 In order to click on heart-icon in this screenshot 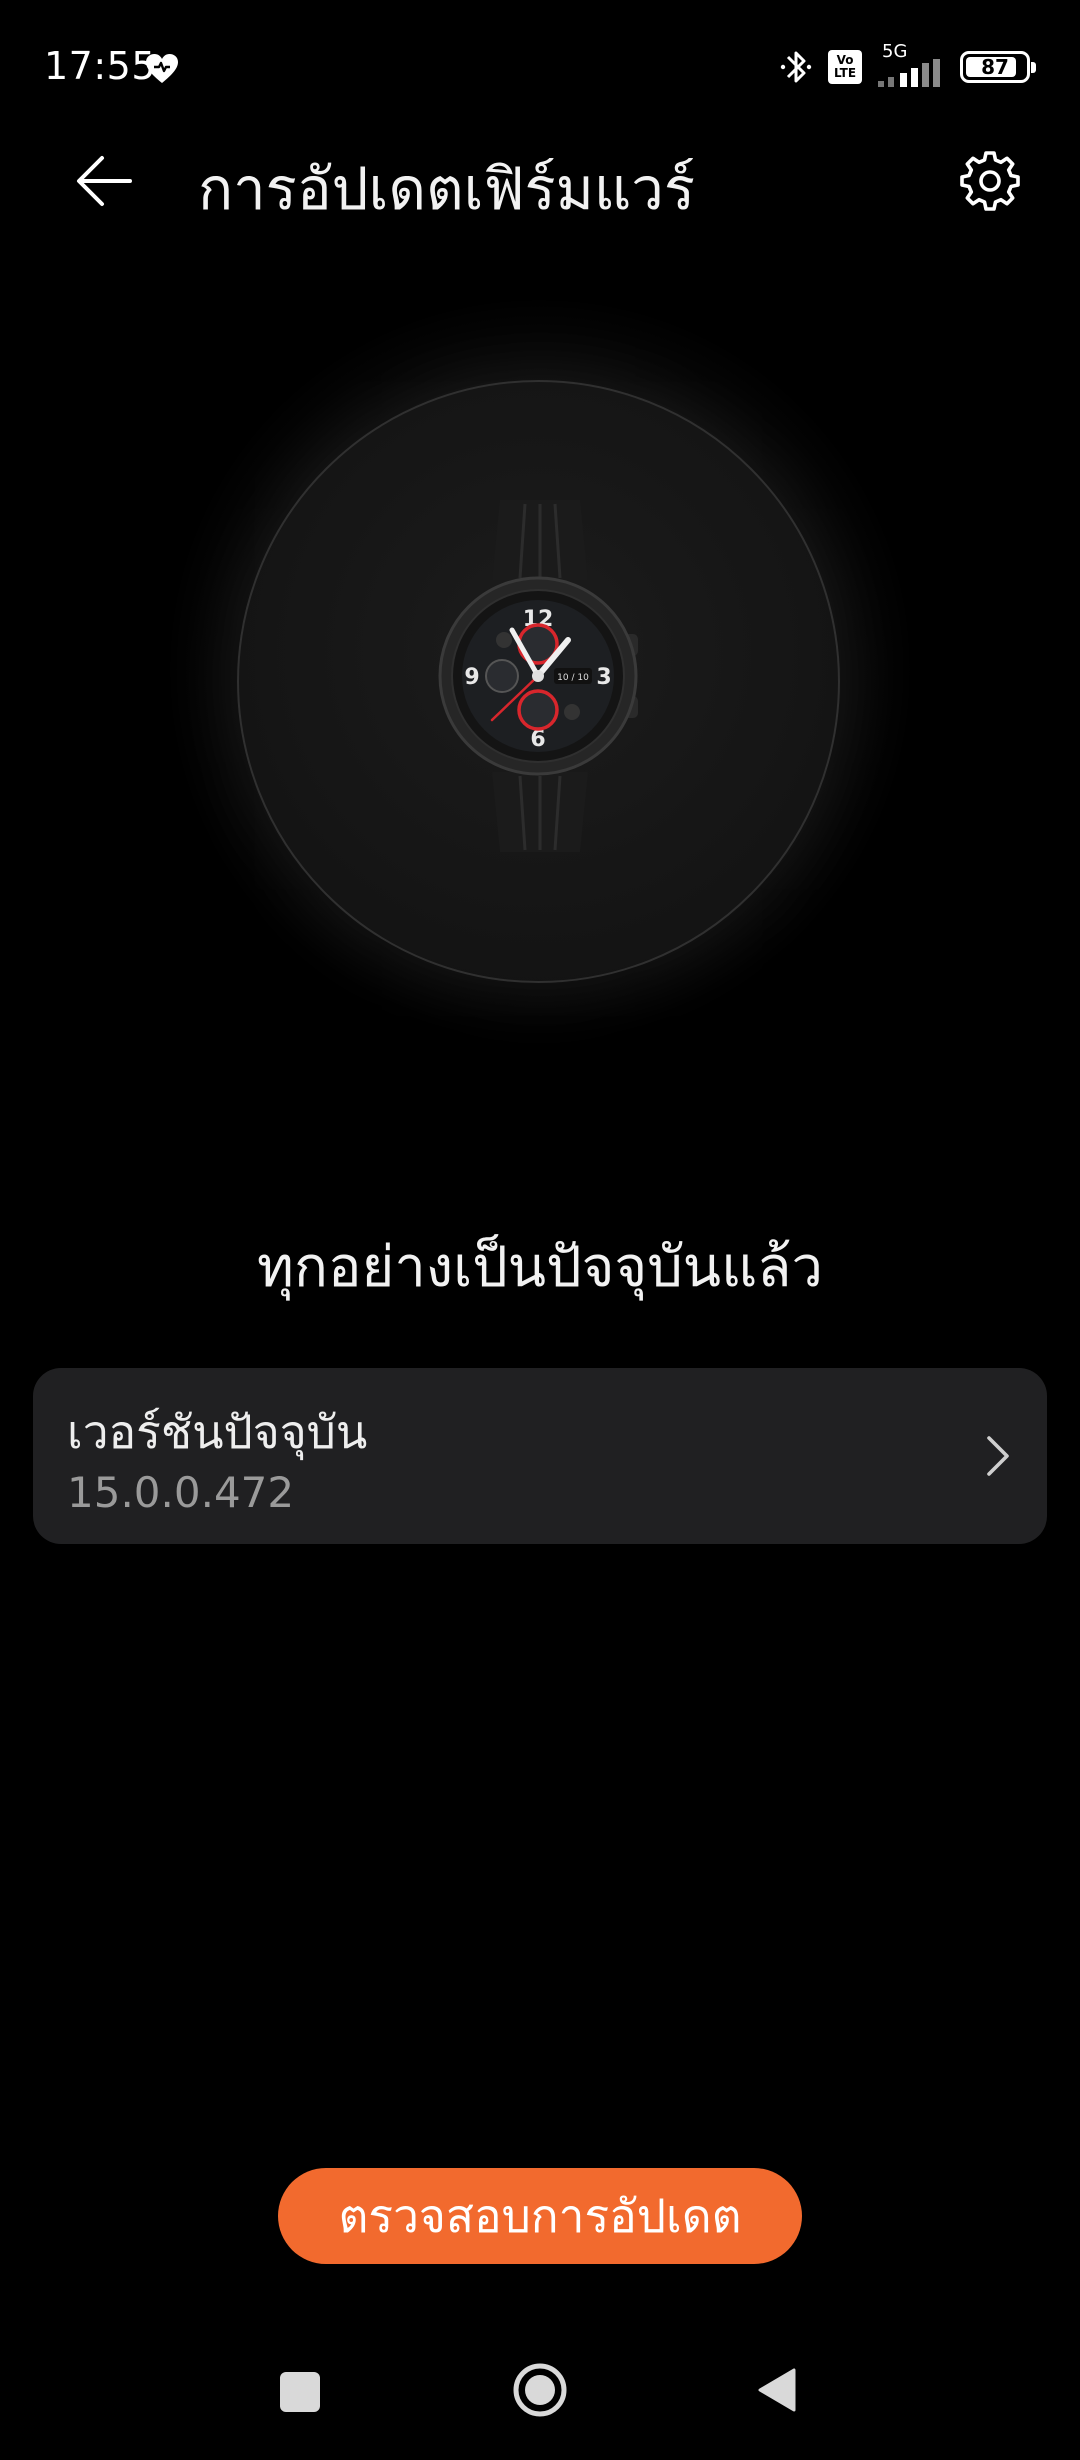, I will do `click(162, 68)`.